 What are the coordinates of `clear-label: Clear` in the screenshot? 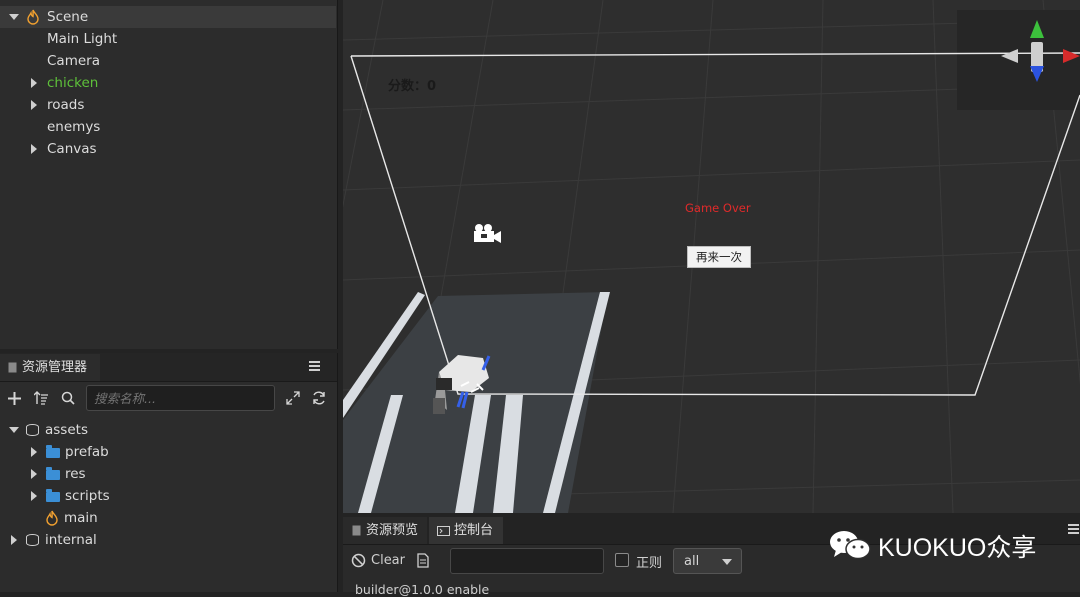 It's located at (388, 560).